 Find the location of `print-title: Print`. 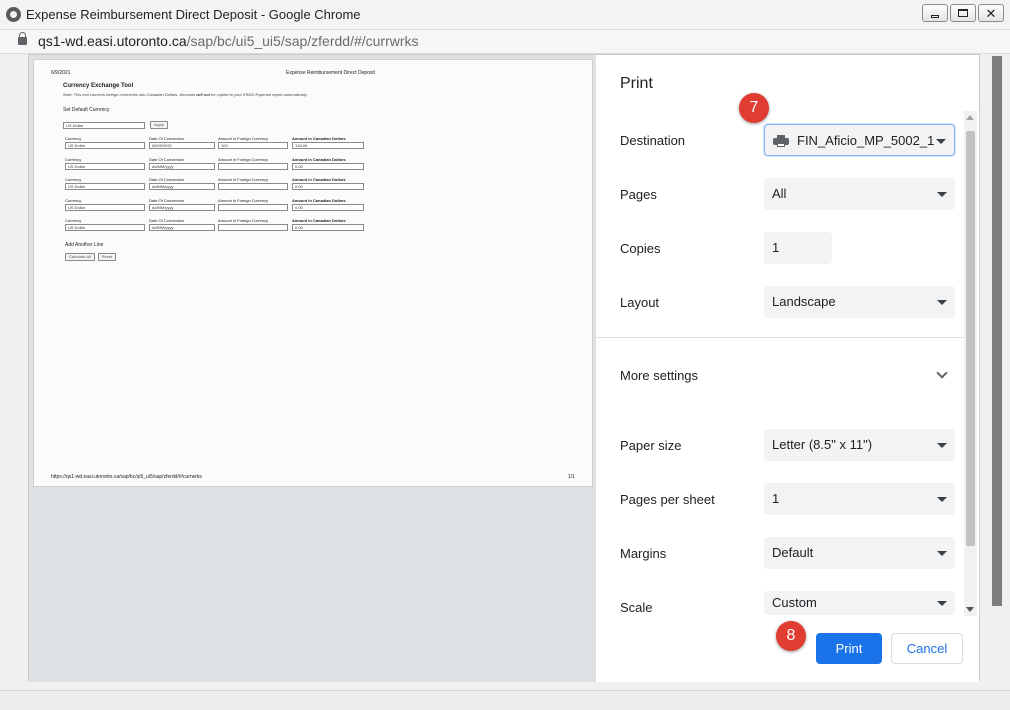

print-title: Print is located at coordinates (636, 83).